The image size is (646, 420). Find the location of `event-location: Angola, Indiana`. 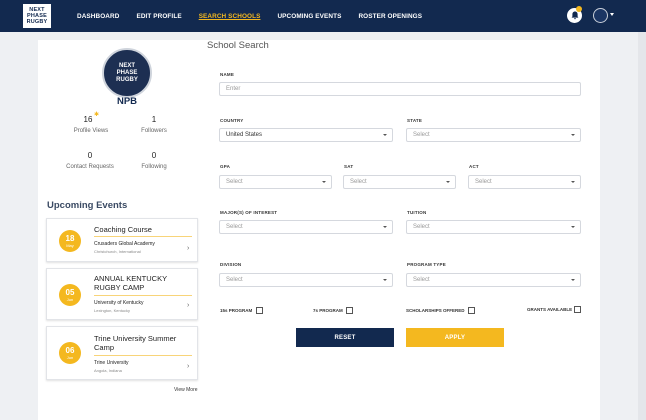

event-location: Angola, Indiana is located at coordinates (108, 370).